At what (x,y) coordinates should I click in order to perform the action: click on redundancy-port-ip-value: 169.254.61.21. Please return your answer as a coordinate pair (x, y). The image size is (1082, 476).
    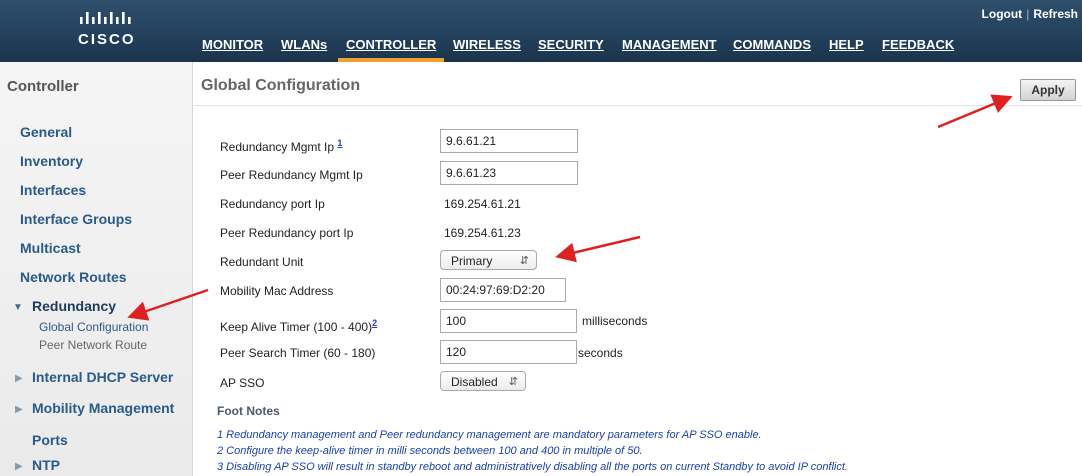
    Looking at the image, I should click on (482, 204).